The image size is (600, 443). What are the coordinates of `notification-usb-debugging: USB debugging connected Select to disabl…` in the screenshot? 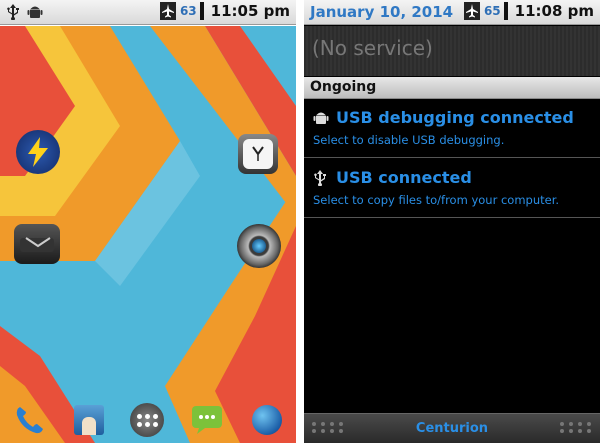 It's located at (452, 129).